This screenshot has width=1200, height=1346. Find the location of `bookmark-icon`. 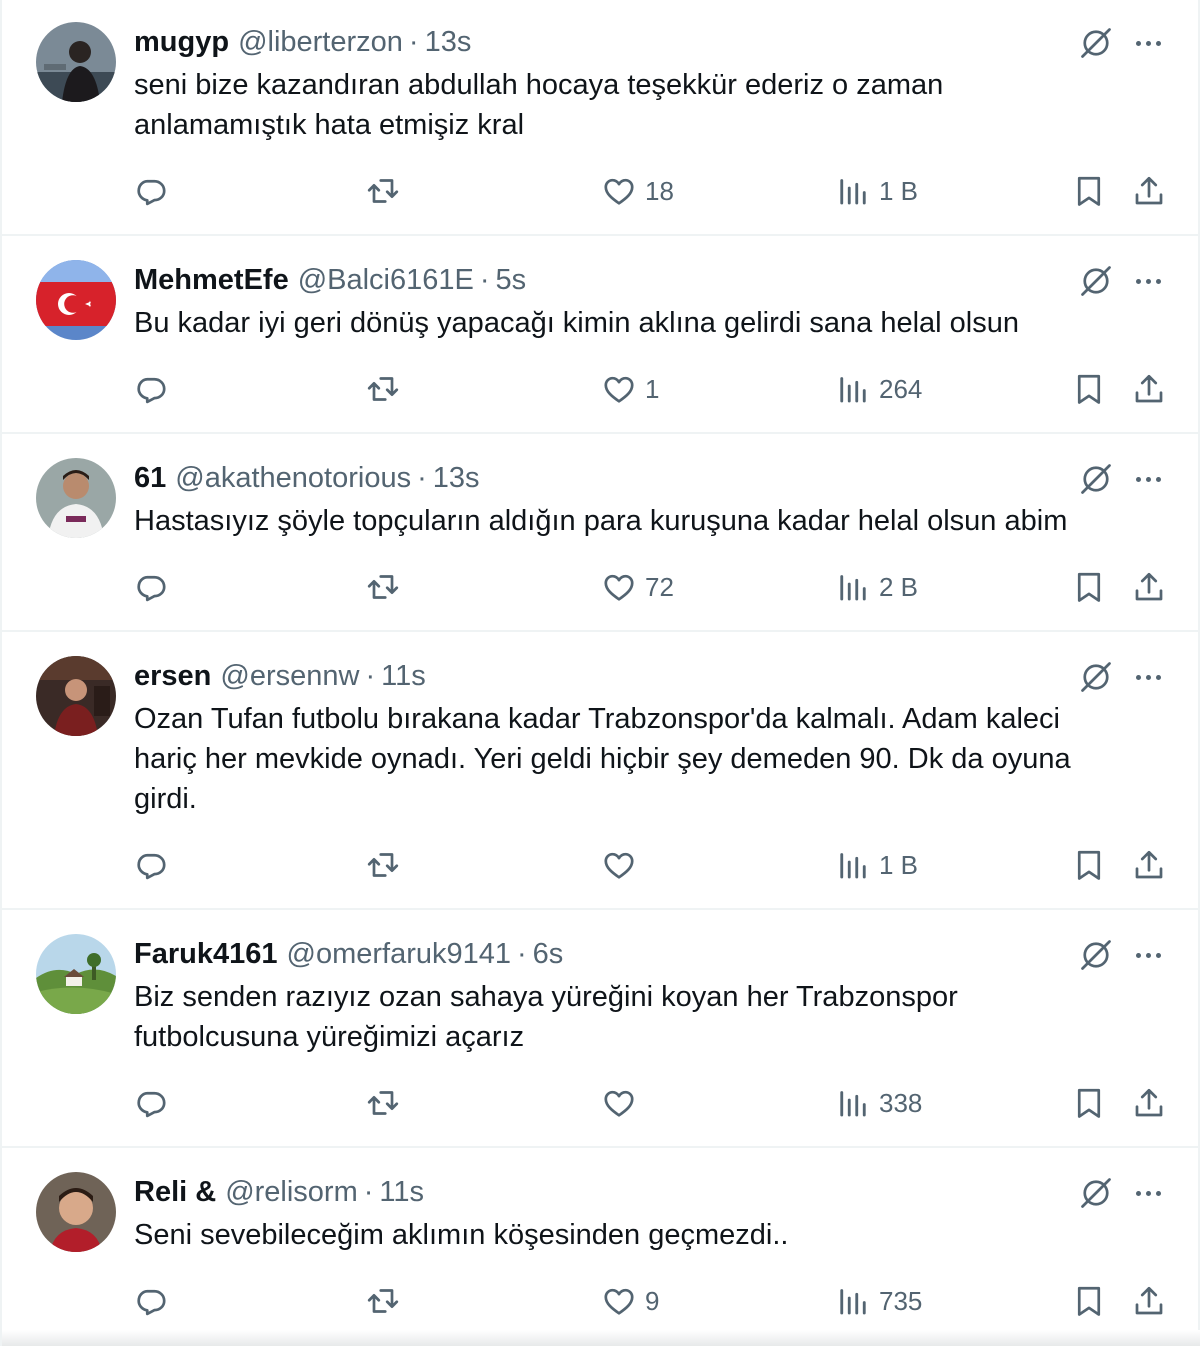

bookmark-icon is located at coordinates (1089, 191).